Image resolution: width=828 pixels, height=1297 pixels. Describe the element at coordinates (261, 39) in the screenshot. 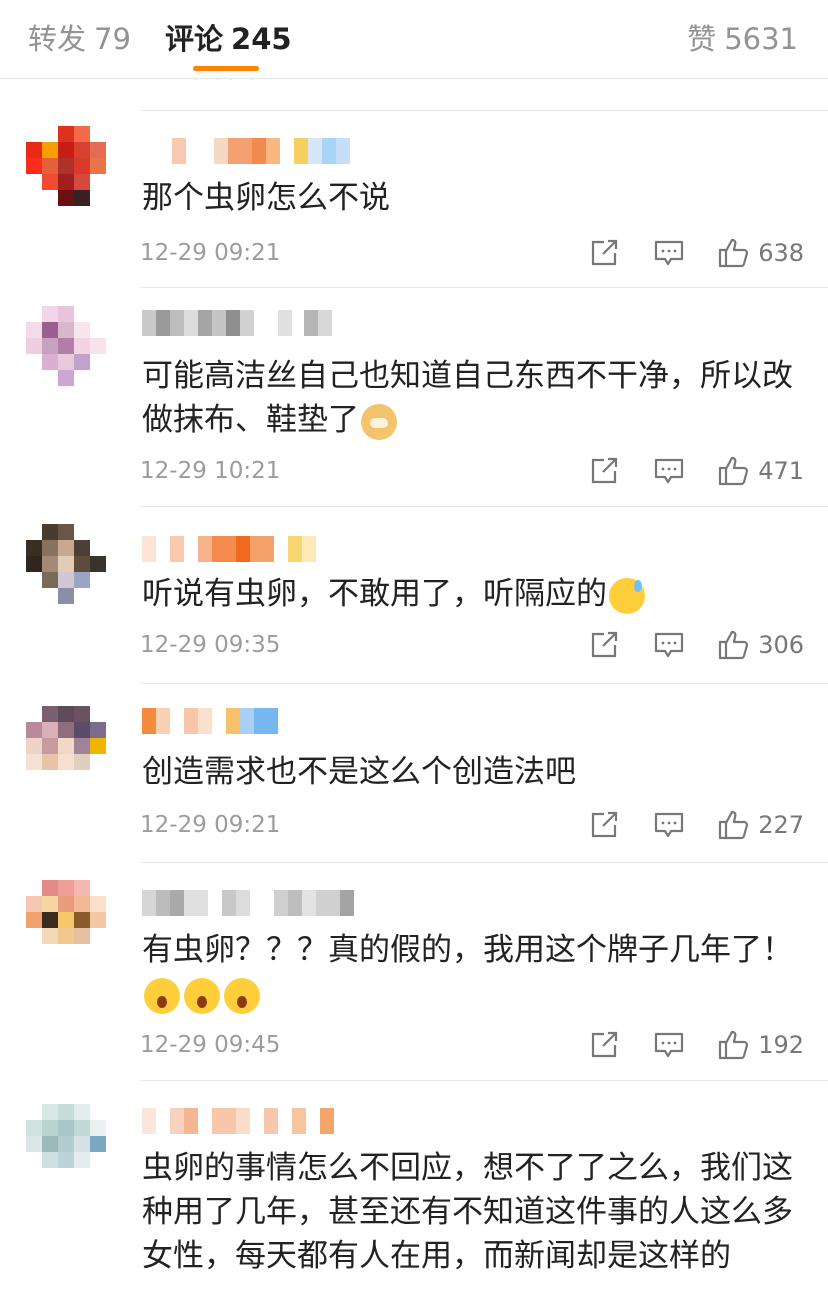

I see `tab-comments-count: 245` at that location.